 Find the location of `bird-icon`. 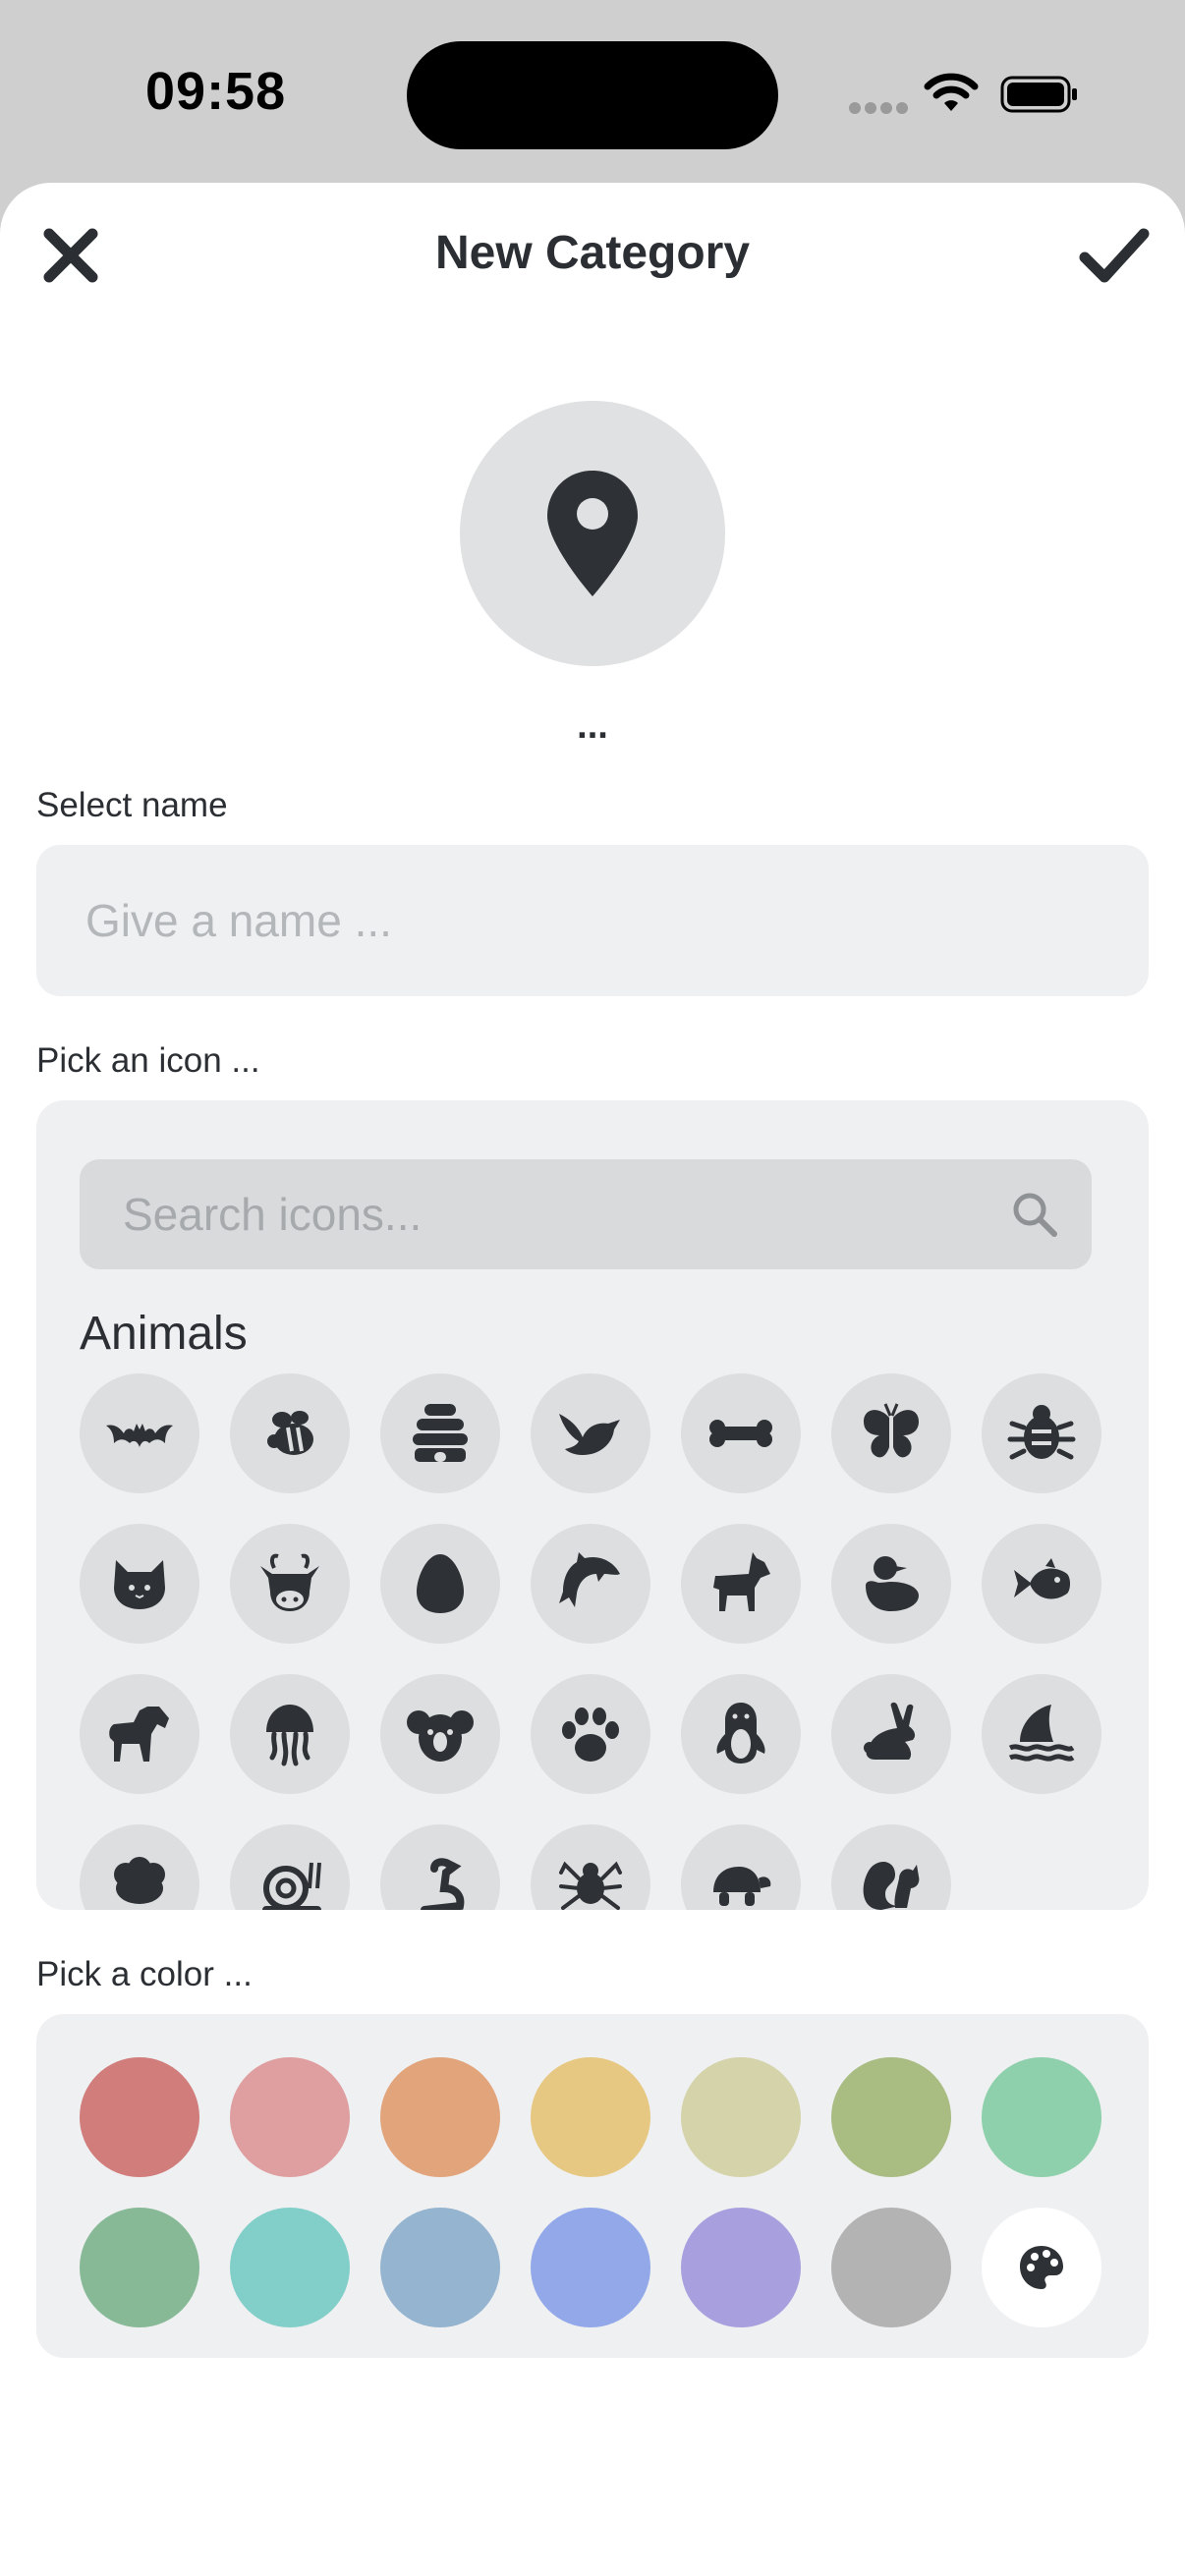

bird-icon is located at coordinates (590, 1434).